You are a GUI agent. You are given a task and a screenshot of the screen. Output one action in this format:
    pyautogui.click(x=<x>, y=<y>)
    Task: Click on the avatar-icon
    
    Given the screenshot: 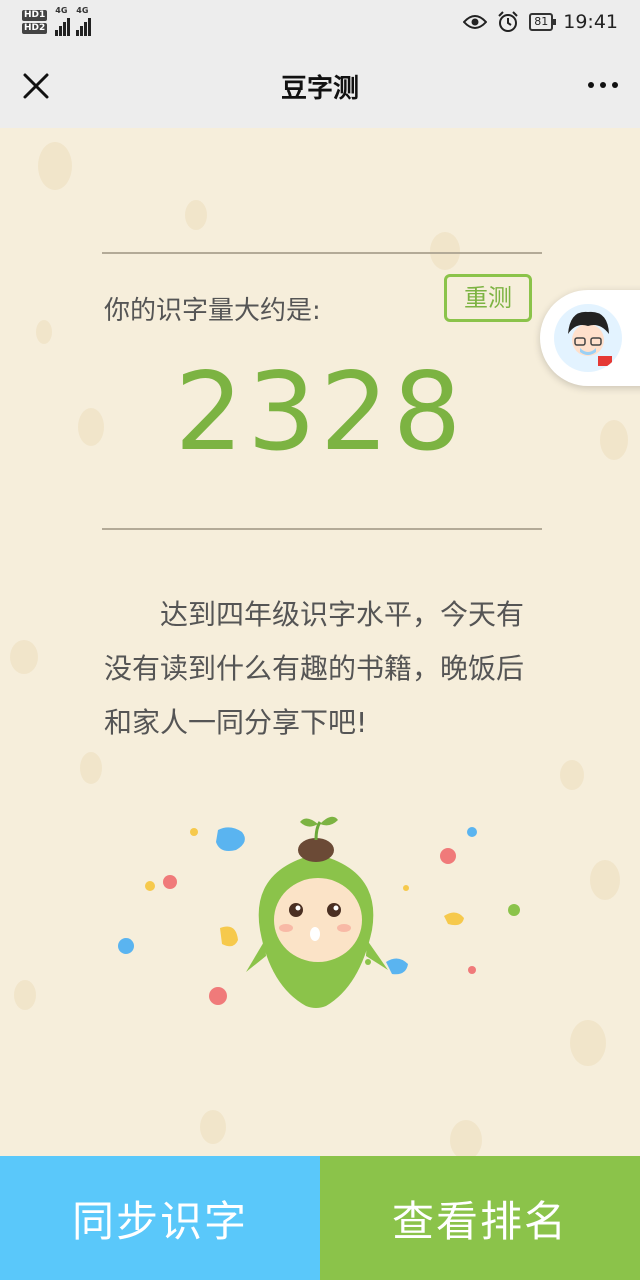 What is the action you would take?
    pyautogui.click(x=590, y=338)
    